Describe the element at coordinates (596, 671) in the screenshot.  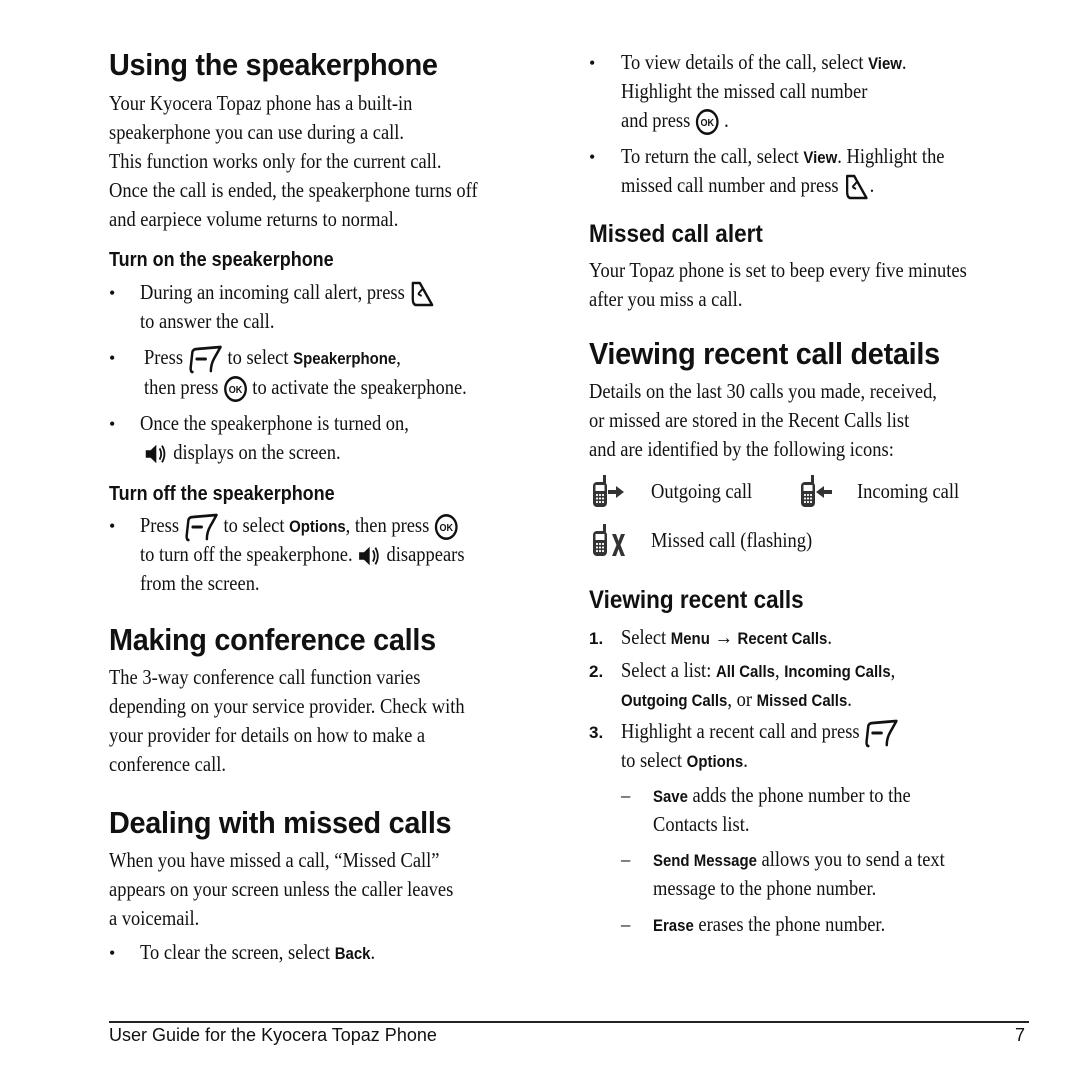
I see `step-number: 2.` at that location.